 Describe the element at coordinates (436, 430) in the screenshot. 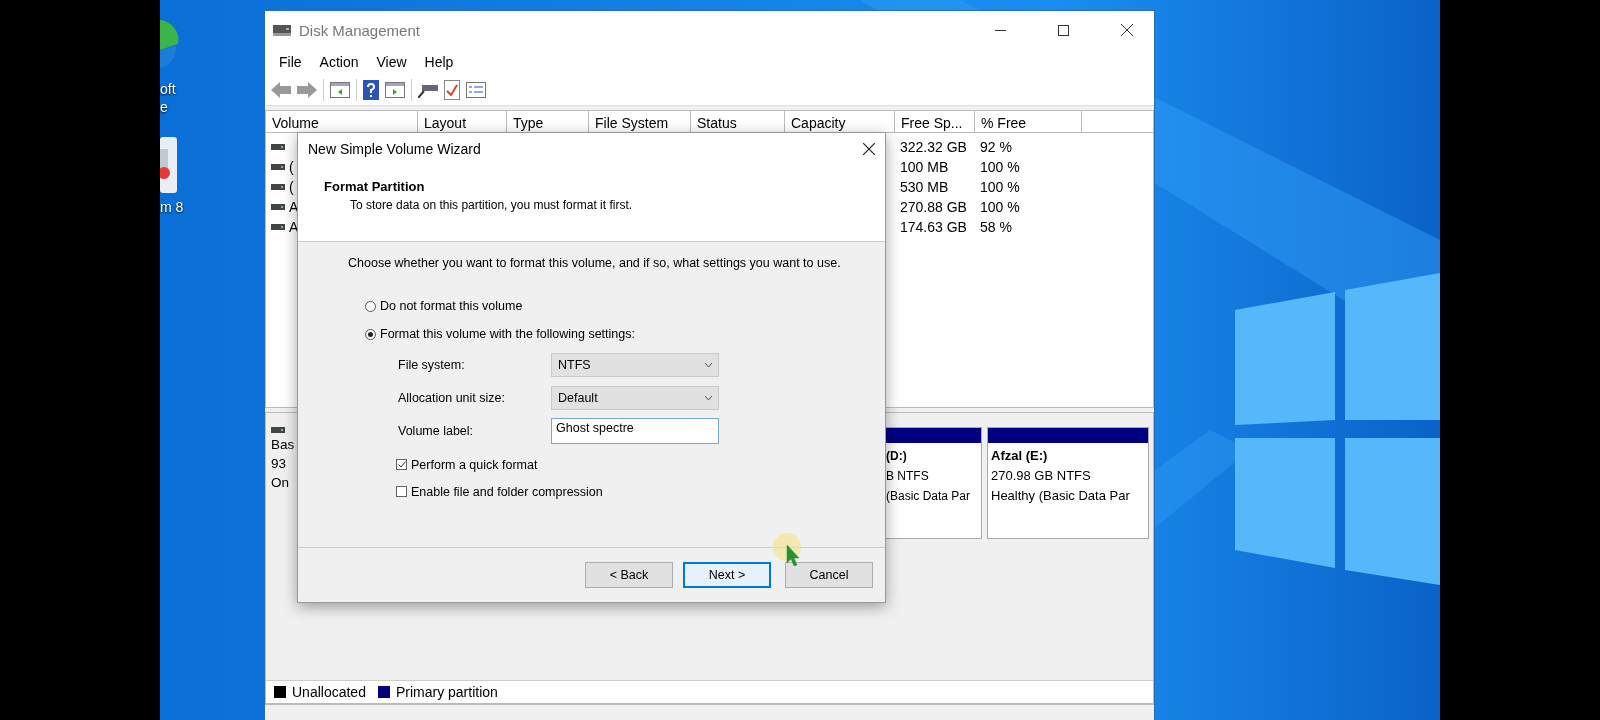

I see `field-label: Volume label:` at that location.